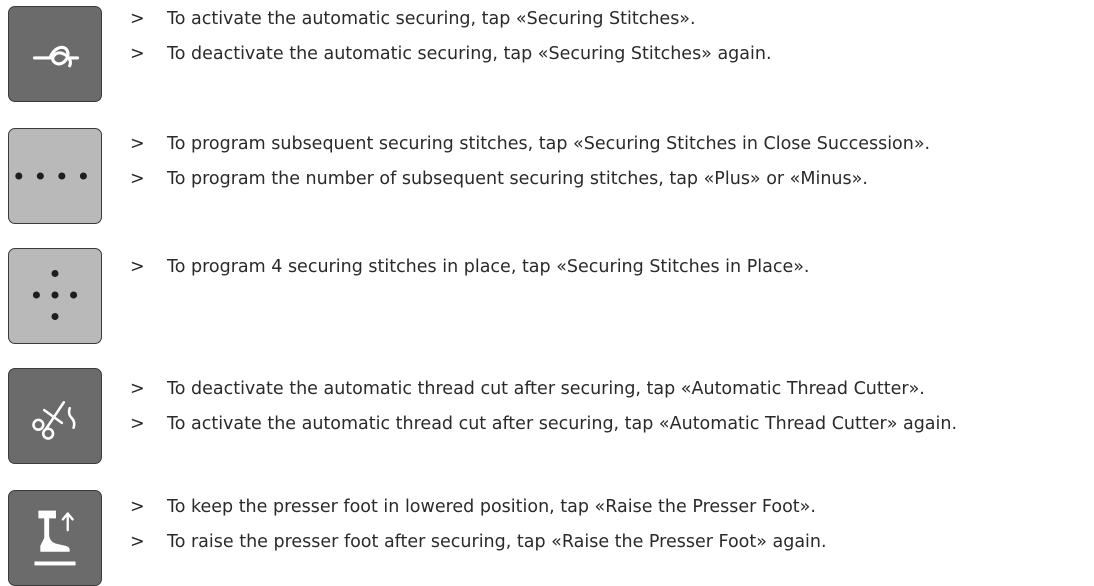 The height and width of the screenshot is (586, 1094). I want to click on securing-stitches-in-place-button, so click(55, 296).